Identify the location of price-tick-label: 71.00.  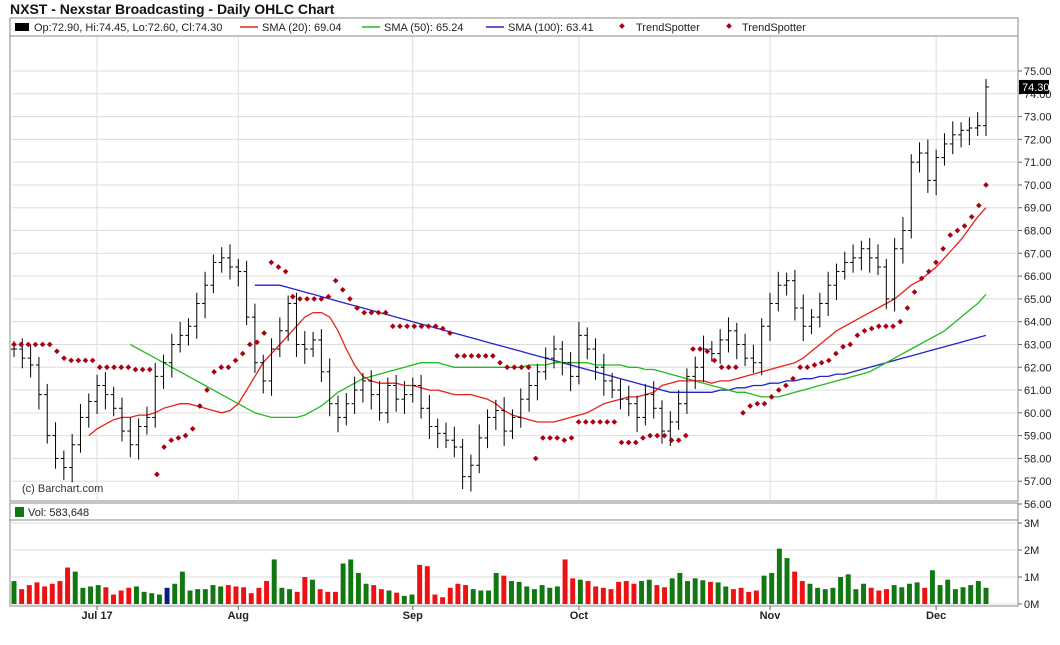
(1038, 163).